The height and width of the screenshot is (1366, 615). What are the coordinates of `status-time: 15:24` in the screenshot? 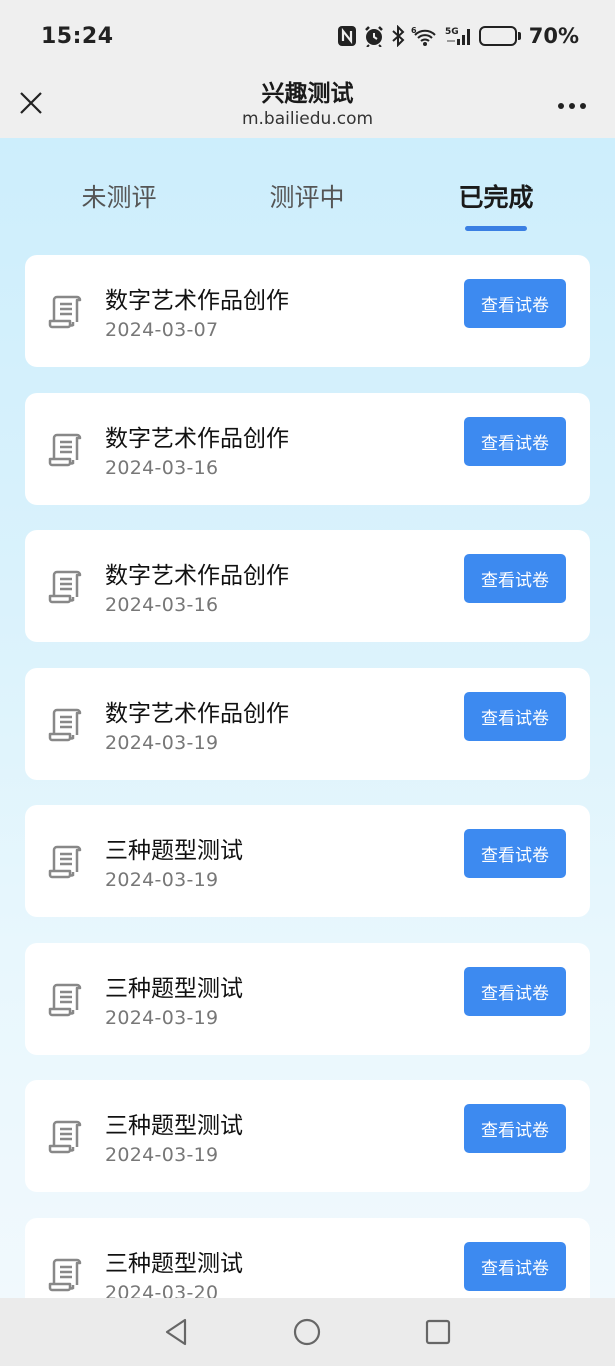 It's located at (77, 36).